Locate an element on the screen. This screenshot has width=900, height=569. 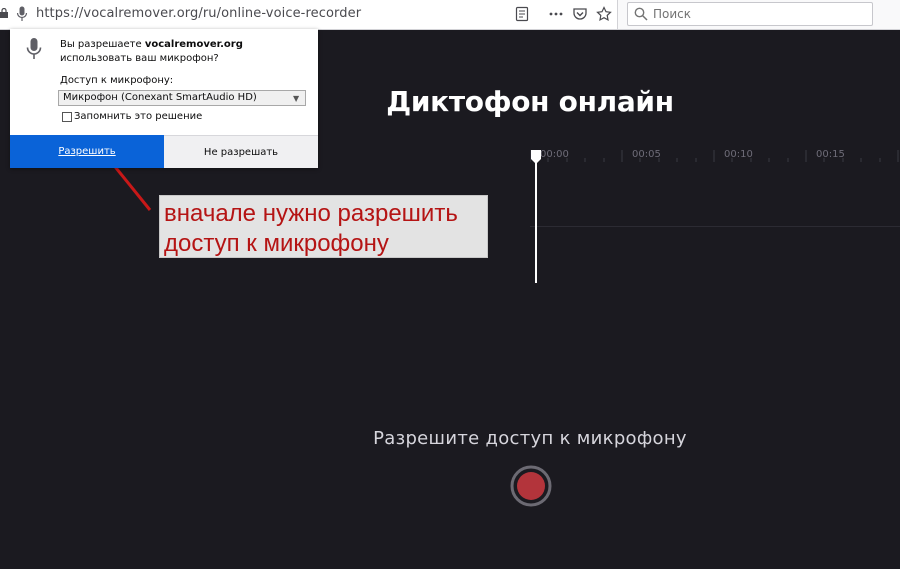
timeline-ruler is located at coordinates (714, 156).